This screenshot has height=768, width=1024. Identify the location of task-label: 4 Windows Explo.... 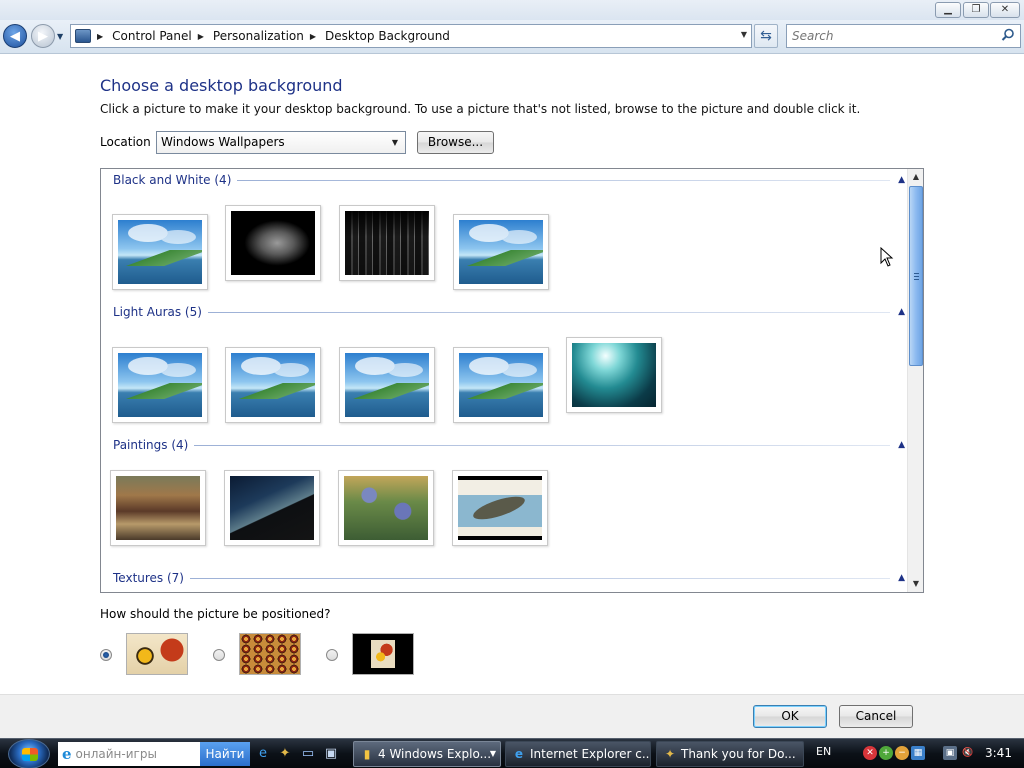
(435, 754).